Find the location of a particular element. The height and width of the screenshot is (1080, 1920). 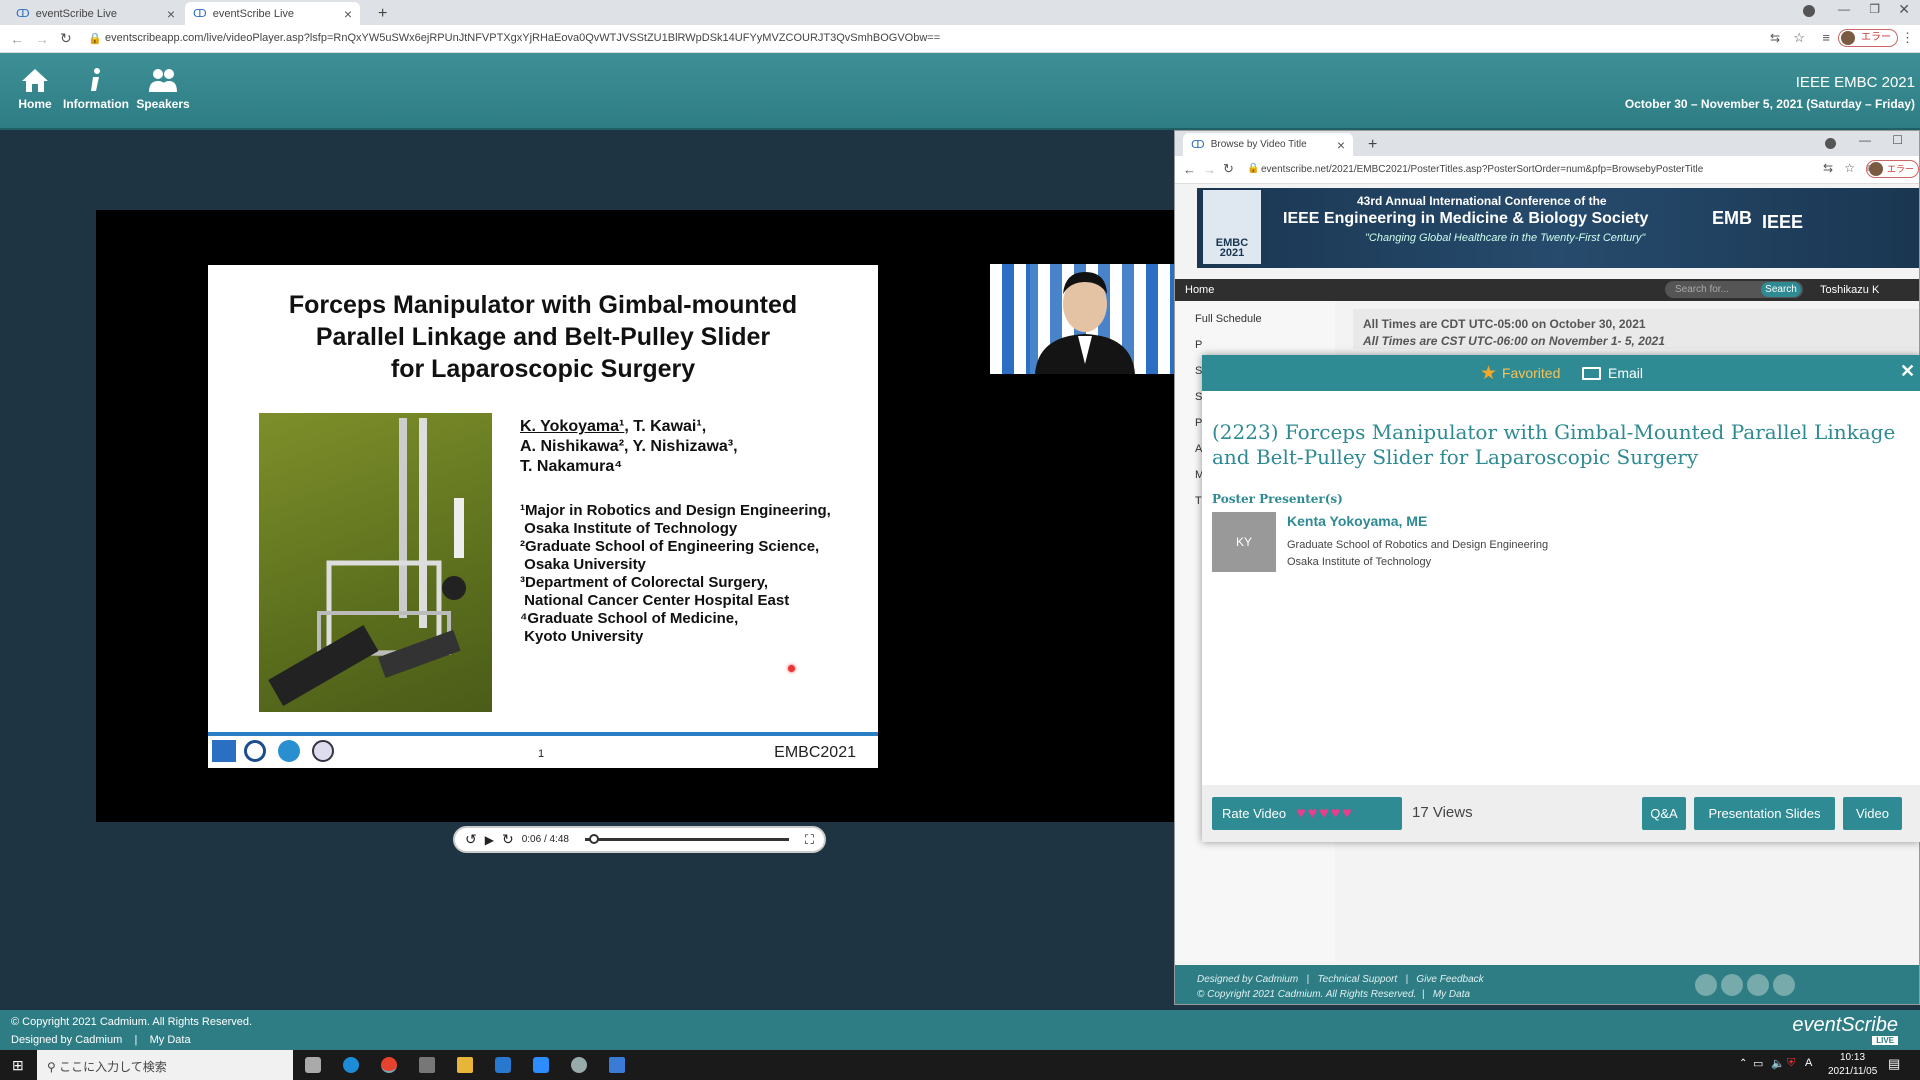

camera-app-icon is located at coordinates (313, 1065).